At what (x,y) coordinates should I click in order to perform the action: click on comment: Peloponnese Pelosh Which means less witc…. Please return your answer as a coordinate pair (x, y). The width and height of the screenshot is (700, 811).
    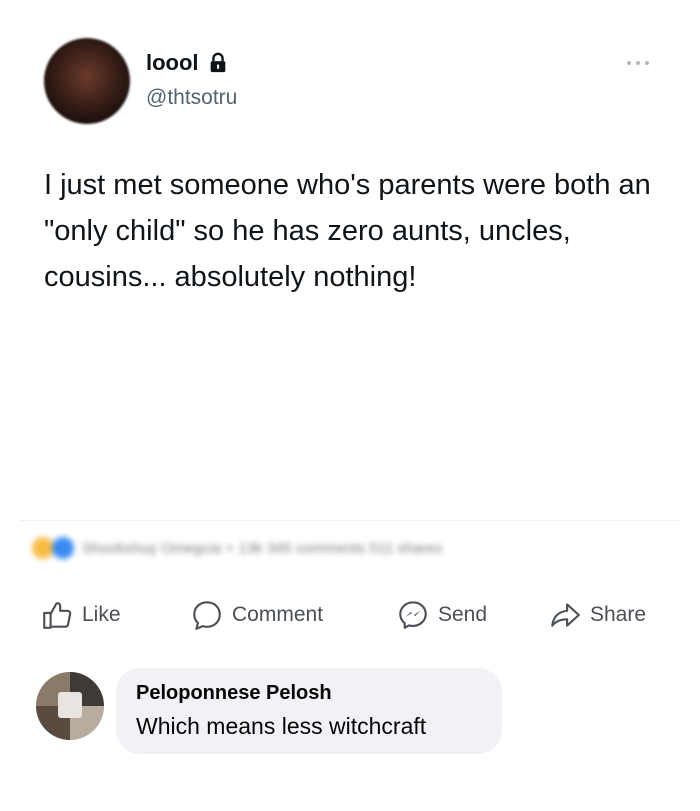
    Looking at the image, I should click on (356, 713).